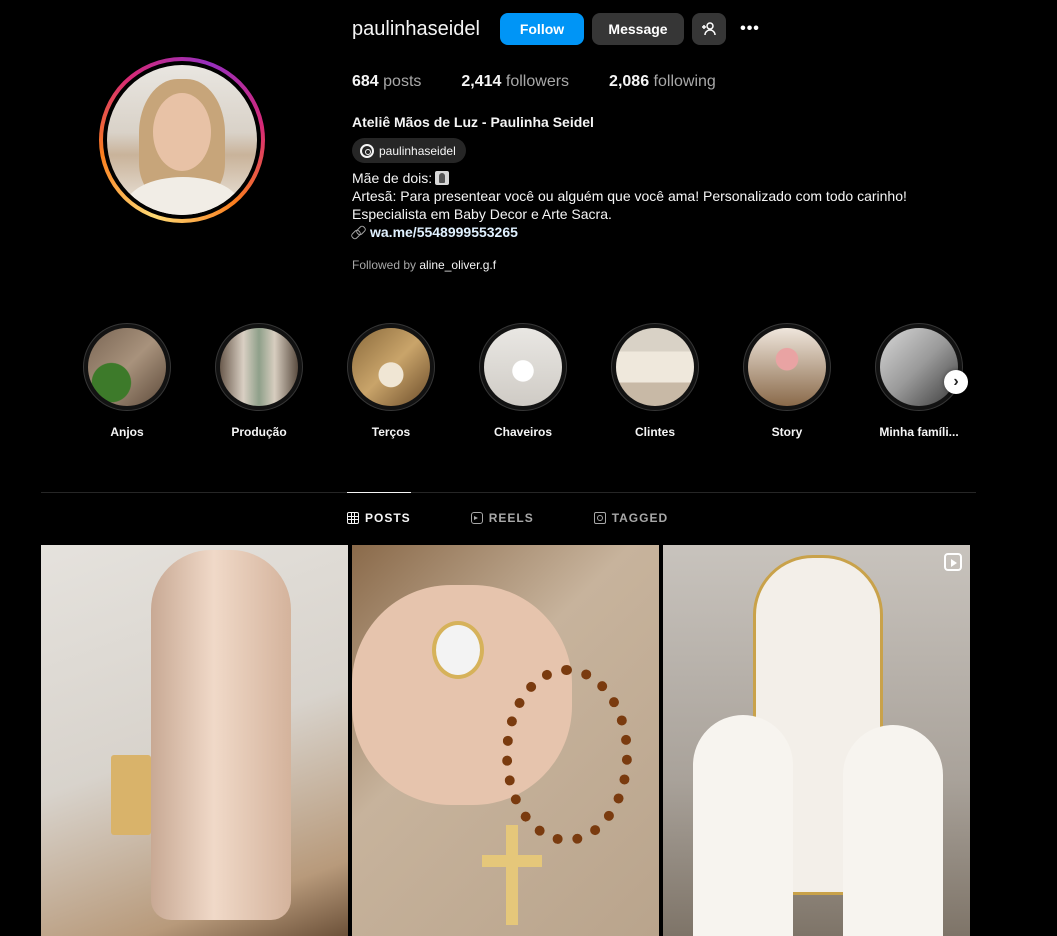  What do you see at coordinates (416, 29) in the screenshot?
I see `profile-username: paulinhaseidel` at bounding box center [416, 29].